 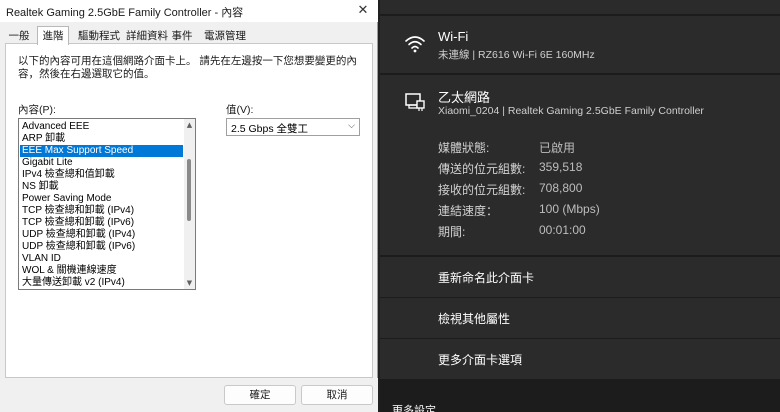 I want to click on close-icon: ✕, so click(x=363, y=11).